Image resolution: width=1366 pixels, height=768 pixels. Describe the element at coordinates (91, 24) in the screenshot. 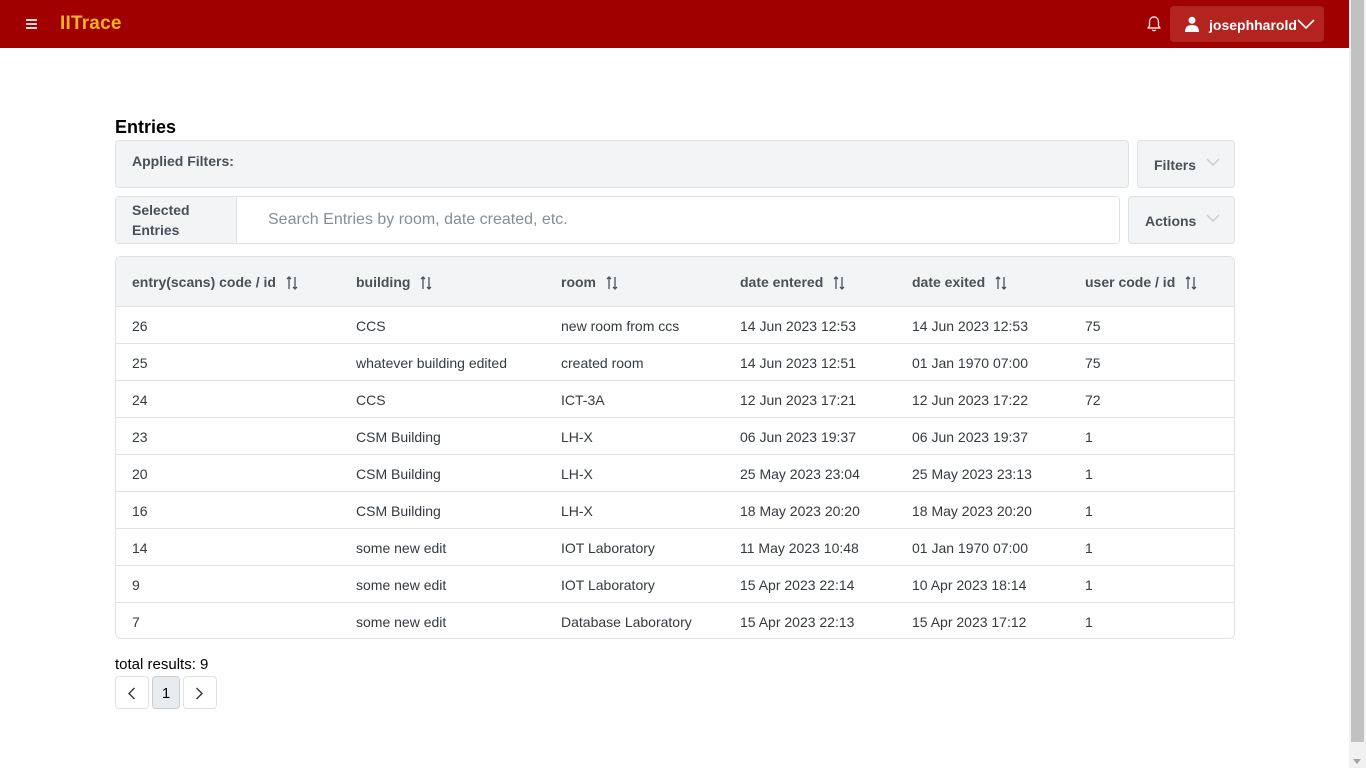

I see `app-brand: IITrace` at that location.